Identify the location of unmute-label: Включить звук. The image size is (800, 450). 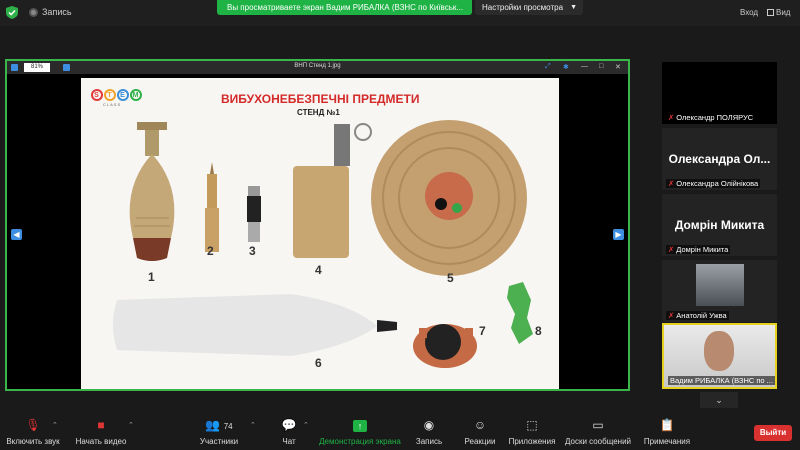
(33, 441).